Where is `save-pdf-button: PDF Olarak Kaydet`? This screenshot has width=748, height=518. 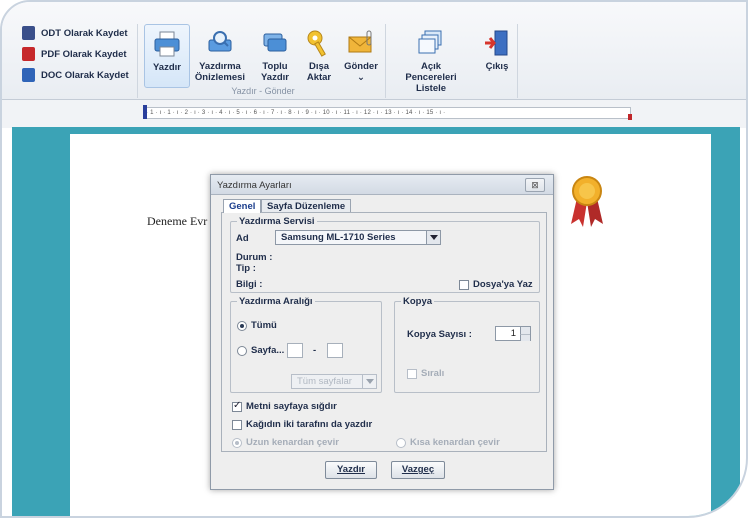
save-pdf-button: PDF Olarak Kaydet is located at coordinates (74, 54).